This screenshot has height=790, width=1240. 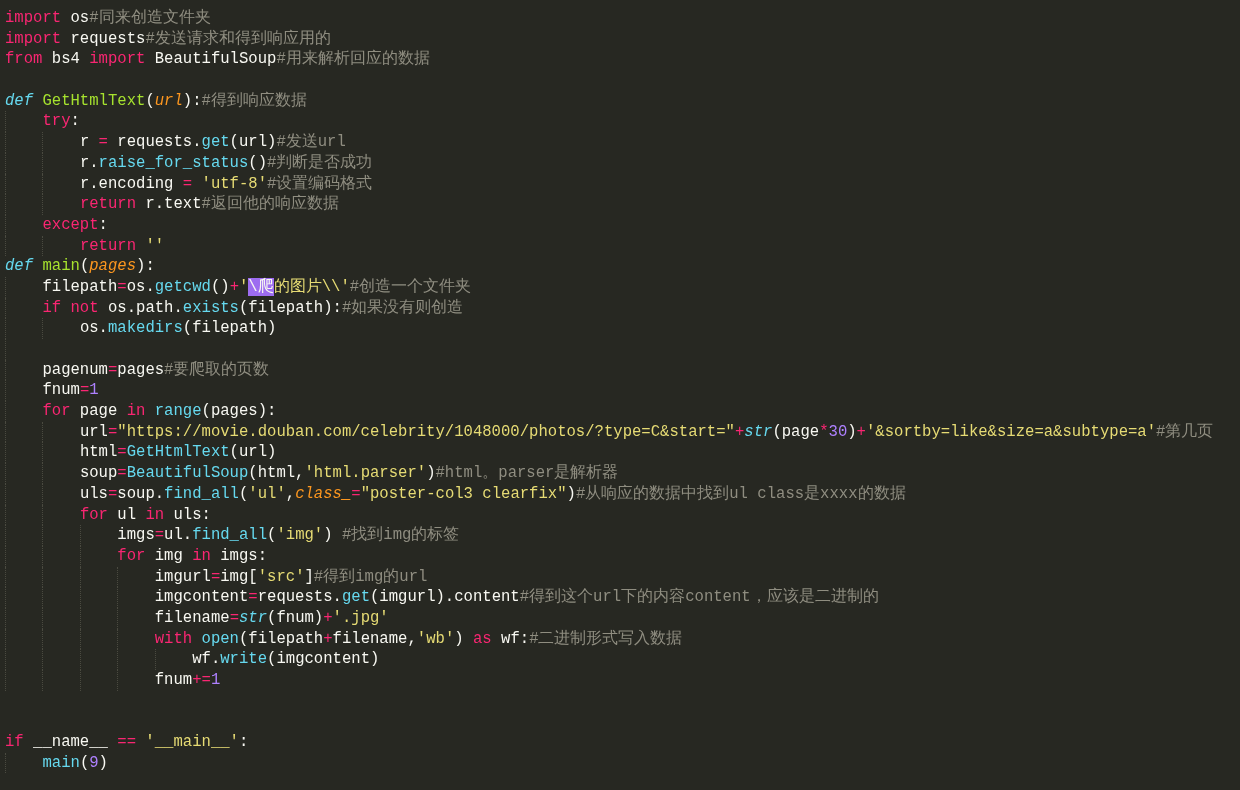 What do you see at coordinates (492, 494) in the screenshot?
I see `code-line: uls=soup.find_all('ul',class_="poster-col3 clearfix")#从响应的数据中找到ul class是xxxx的数据` at bounding box center [492, 494].